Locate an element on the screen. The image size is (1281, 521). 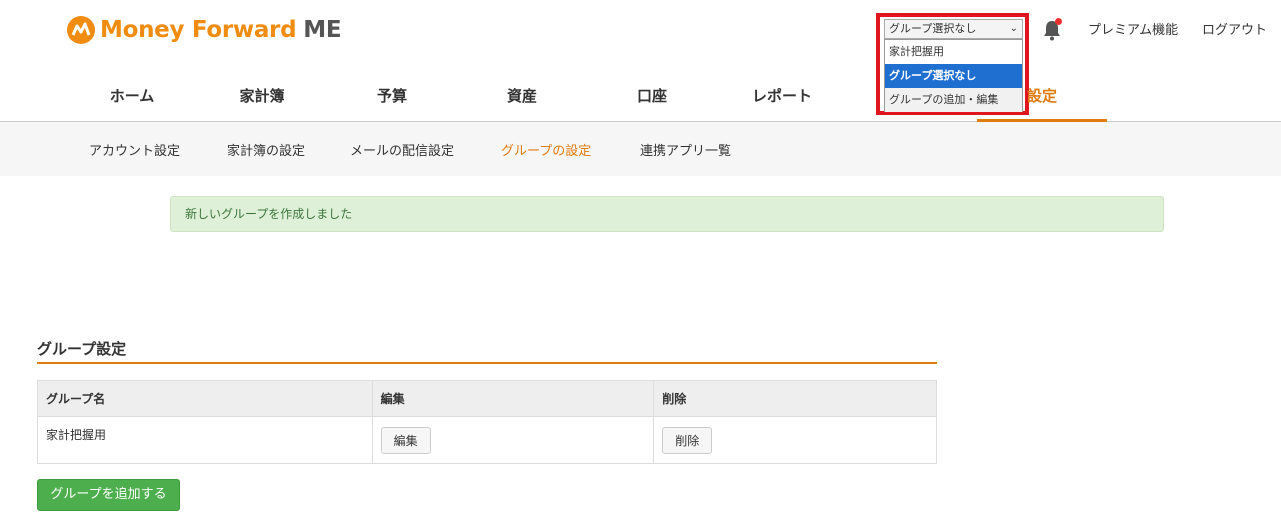
section-divider is located at coordinates (487, 363).